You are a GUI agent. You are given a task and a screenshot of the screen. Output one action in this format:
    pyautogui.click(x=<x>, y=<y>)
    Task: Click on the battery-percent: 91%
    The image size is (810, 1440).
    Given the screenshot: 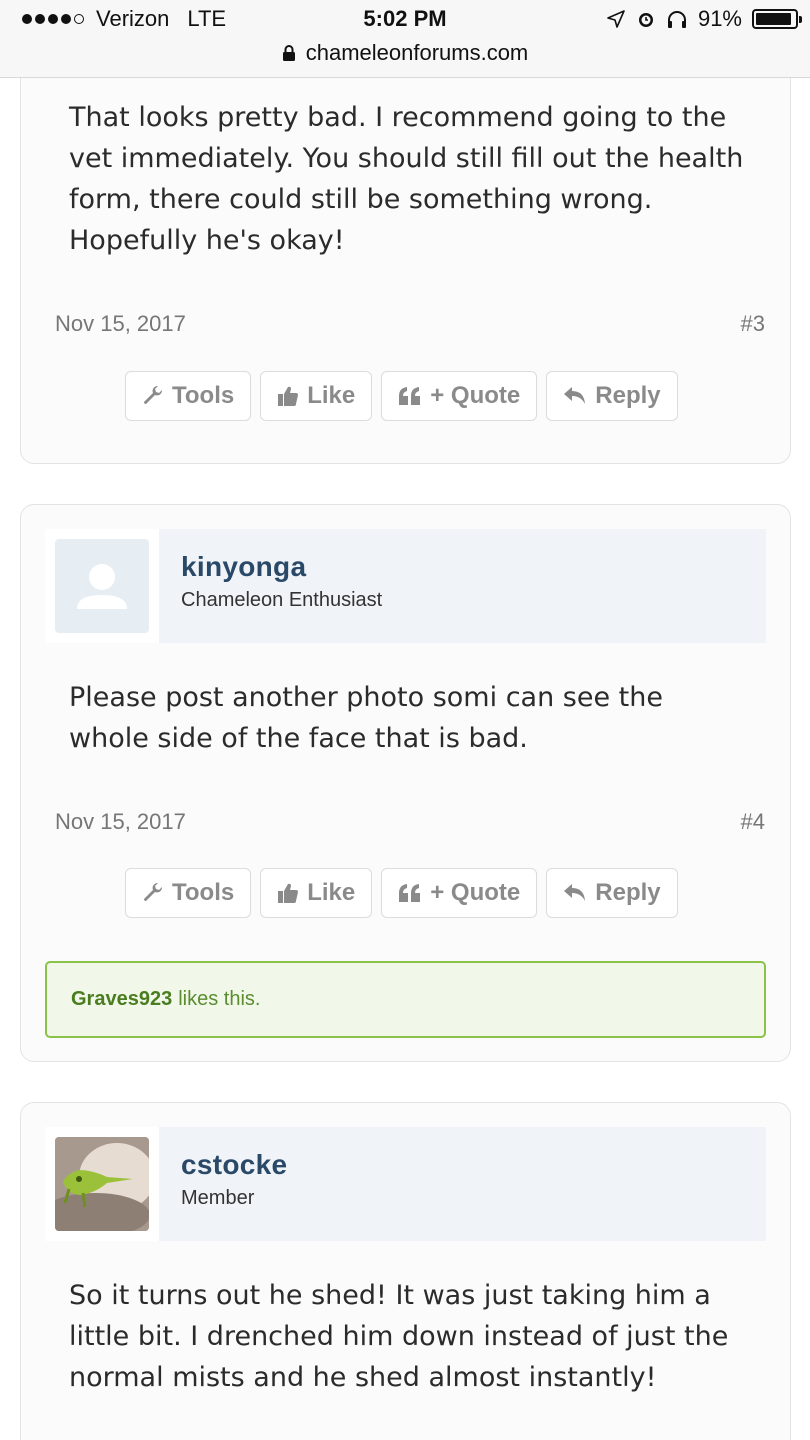 What is the action you would take?
    pyautogui.click(x=719, y=18)
    